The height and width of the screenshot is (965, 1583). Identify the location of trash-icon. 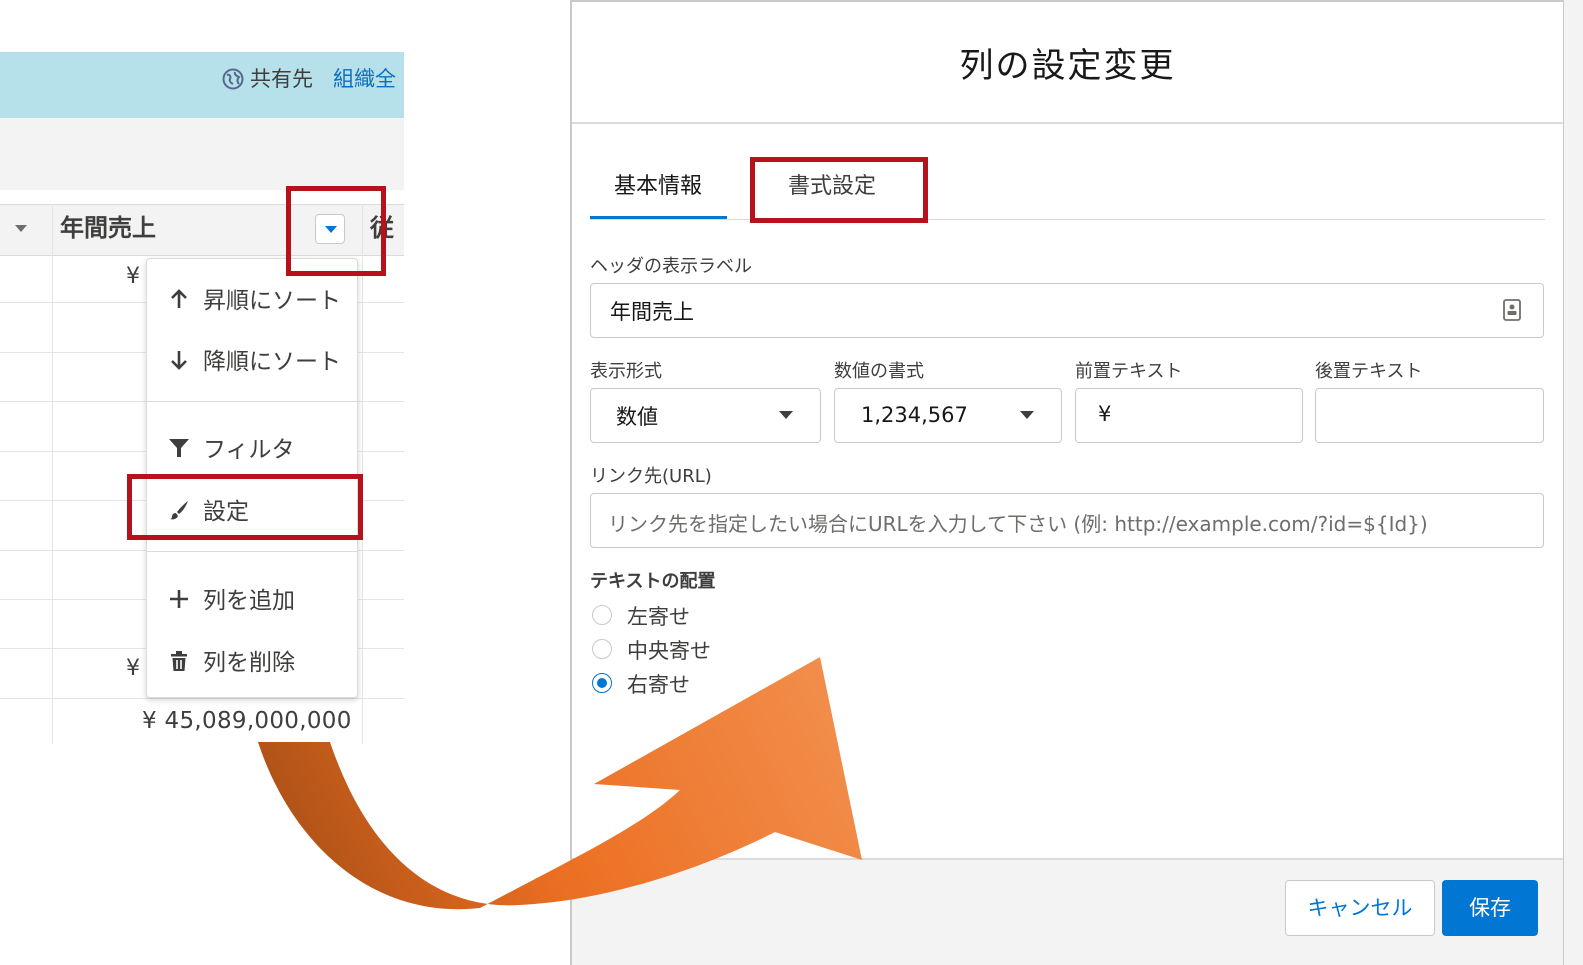
(179, 661).